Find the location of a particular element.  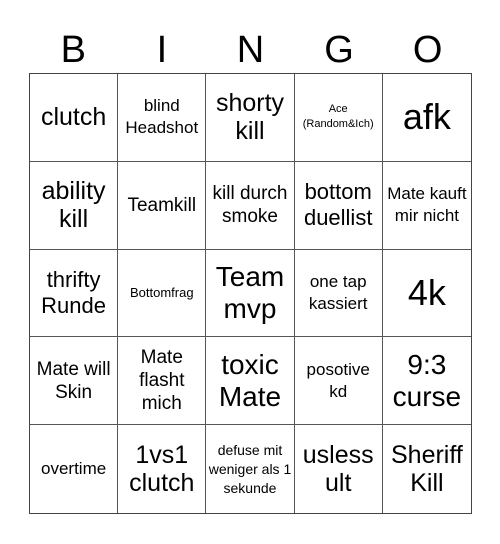

bingo-cell: afk is located at coordinates (426, 118).